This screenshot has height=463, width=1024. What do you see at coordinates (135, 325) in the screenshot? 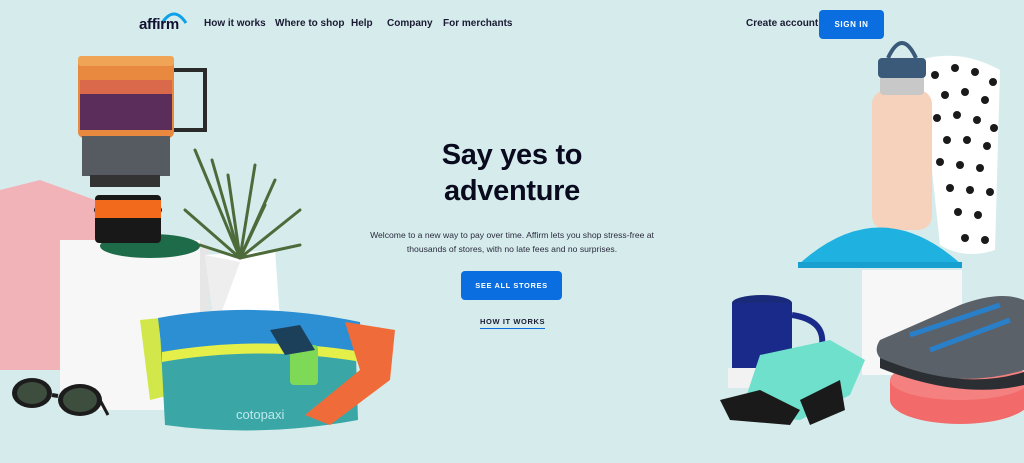
I see `white-cube-shape` at bounding box center [135, 325].